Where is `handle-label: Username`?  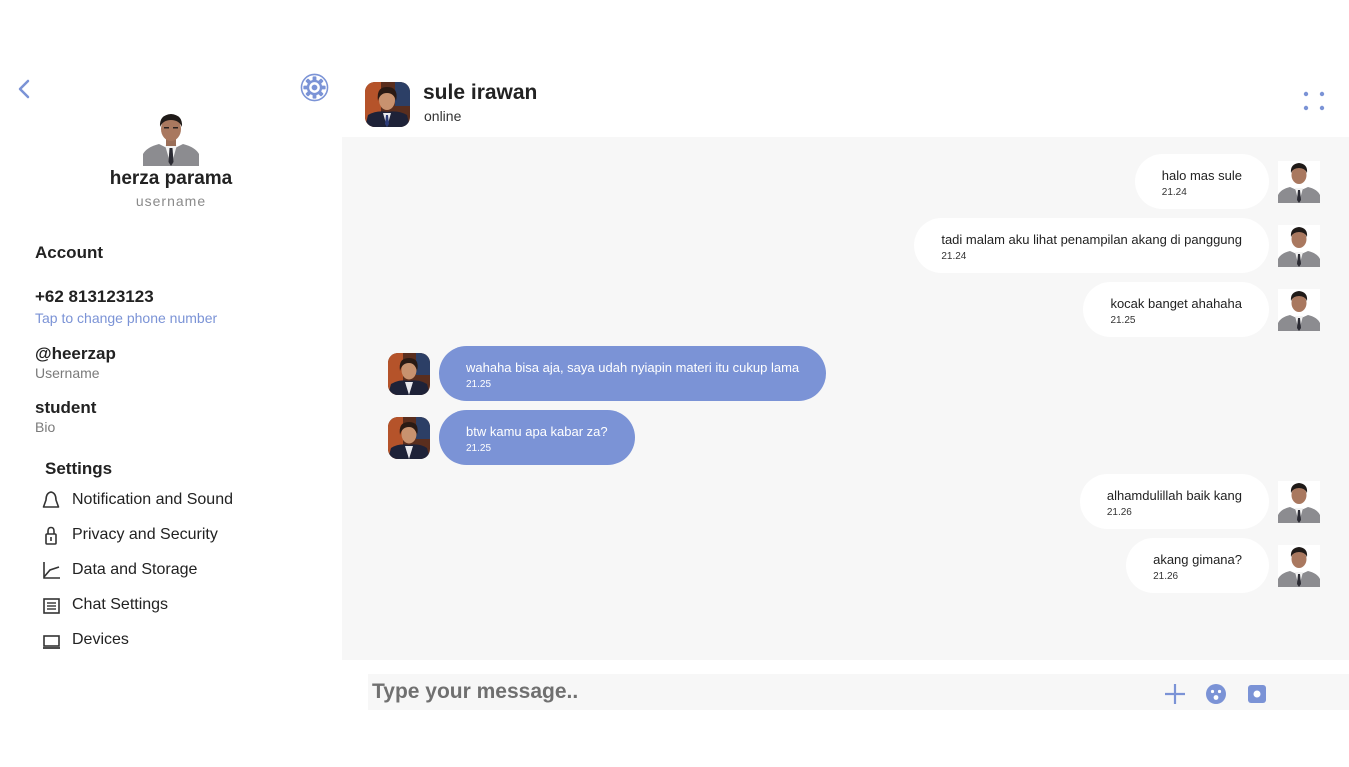
handle-label: Username is located at coordinates (67, 373).